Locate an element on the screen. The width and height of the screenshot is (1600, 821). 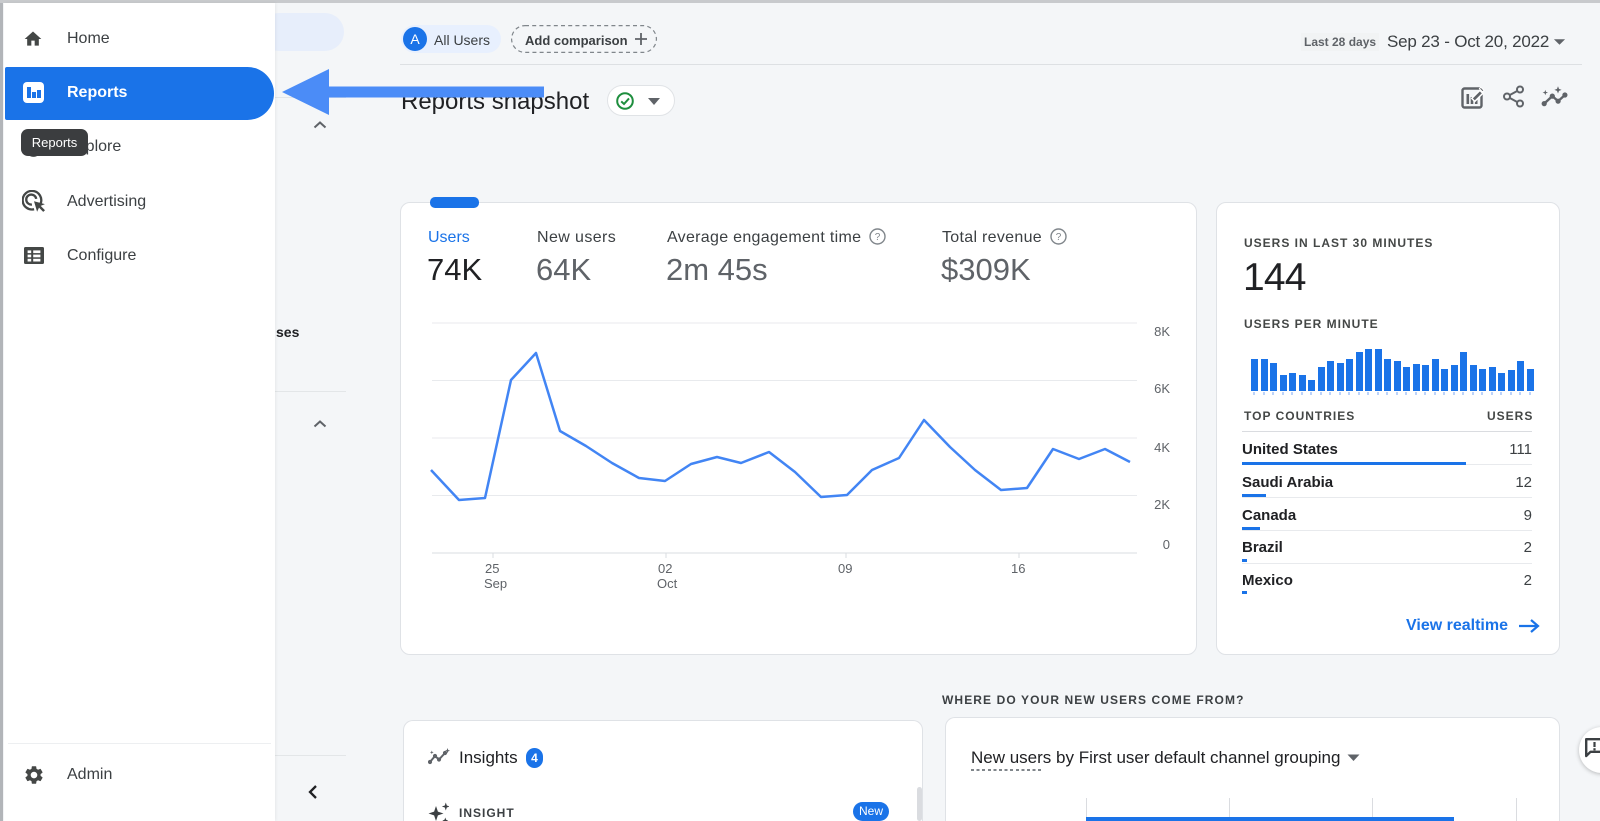
svg-text: Sep is located at coordinates (495, 583).